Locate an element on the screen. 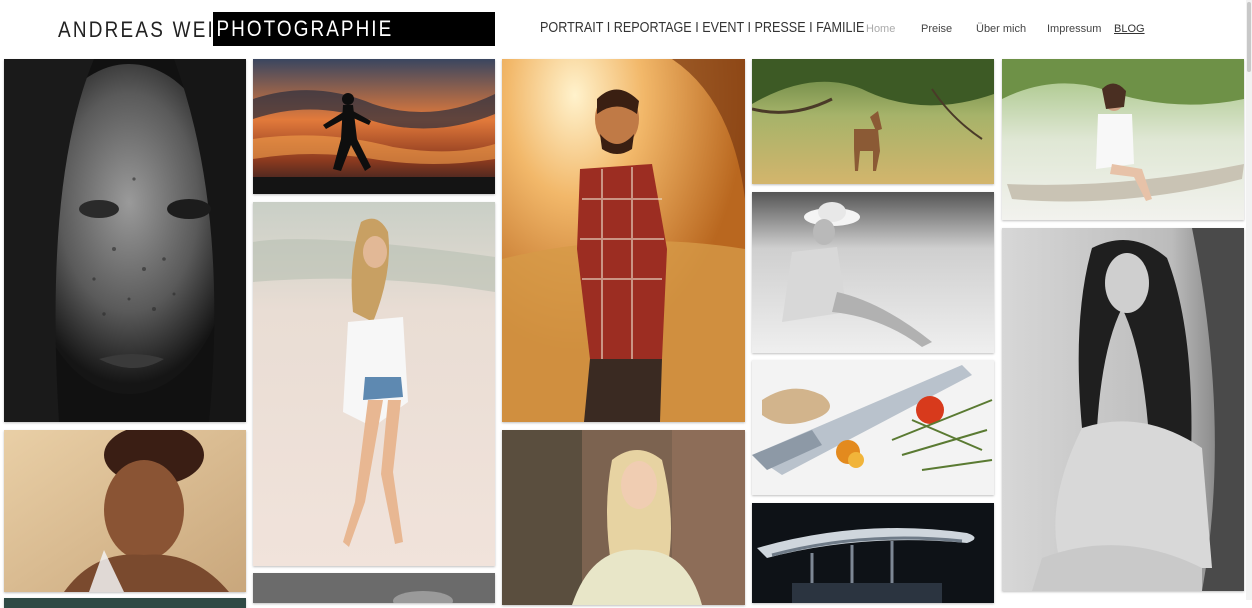  woman-on-branch-photo is located at coordinates (1123, 139).